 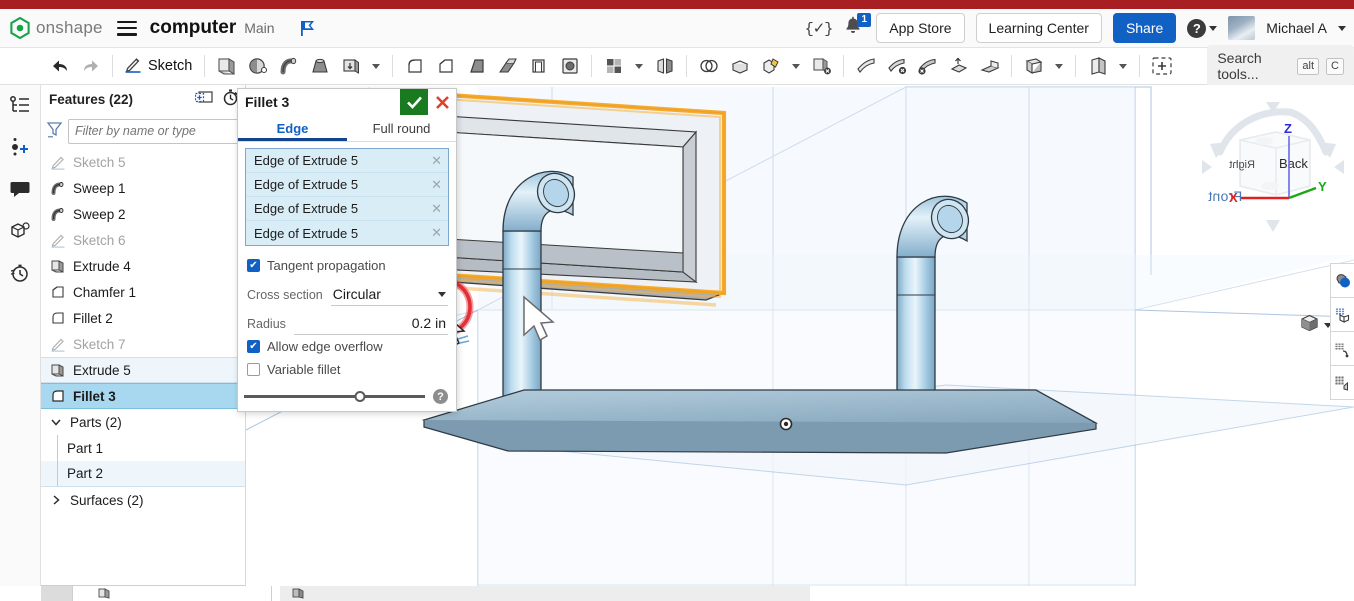 I want to click on feature-item-sketch-6: Sketch 6, so click(x=143, y=240).